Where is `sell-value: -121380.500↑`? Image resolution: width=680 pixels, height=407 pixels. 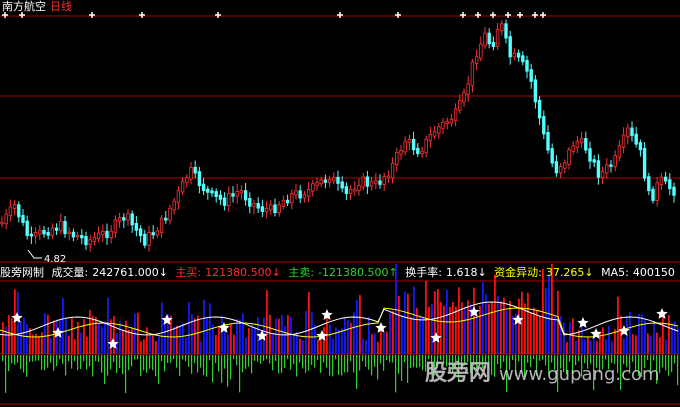 sell-value: -121380.500↑ is located at coordinates (358, 272).